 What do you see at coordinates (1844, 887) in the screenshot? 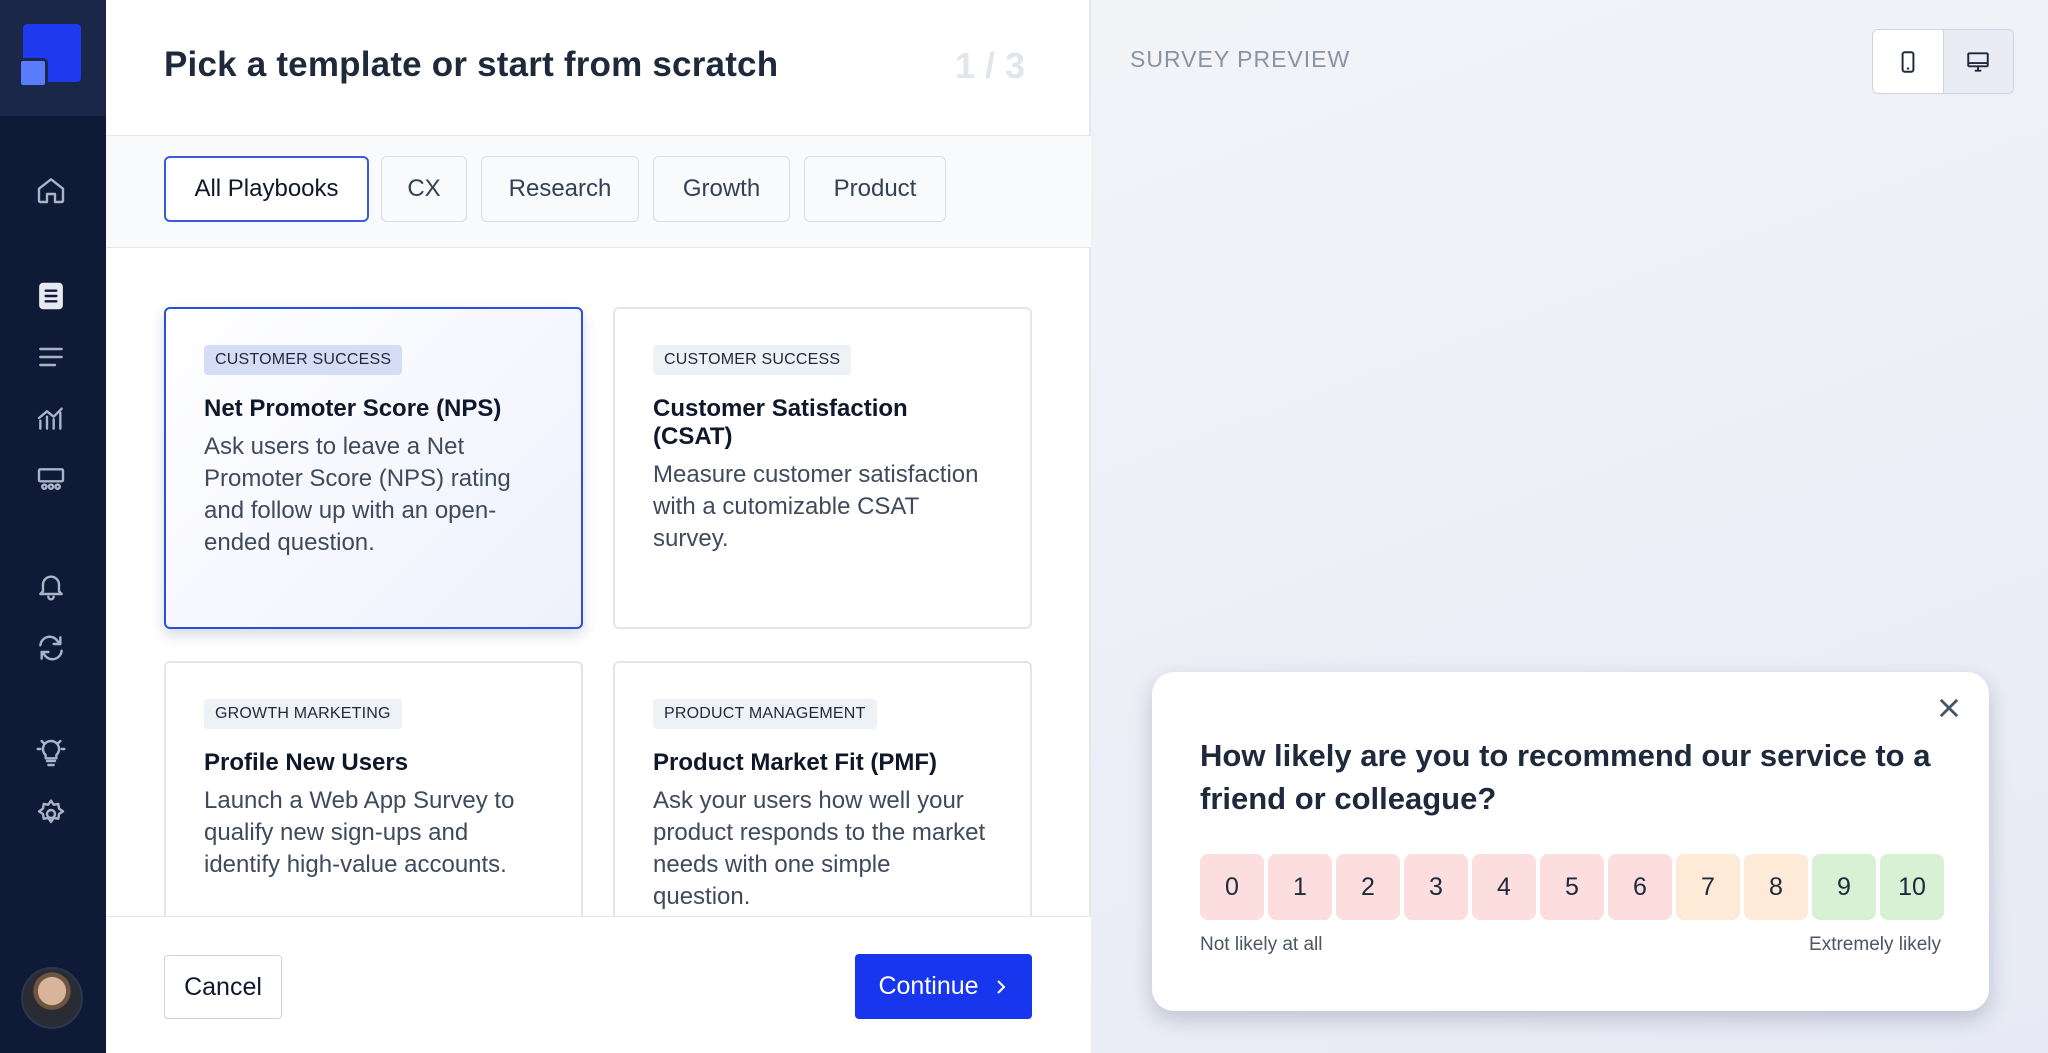
I see `score-option: 9` at bounding box center [1844, 887].